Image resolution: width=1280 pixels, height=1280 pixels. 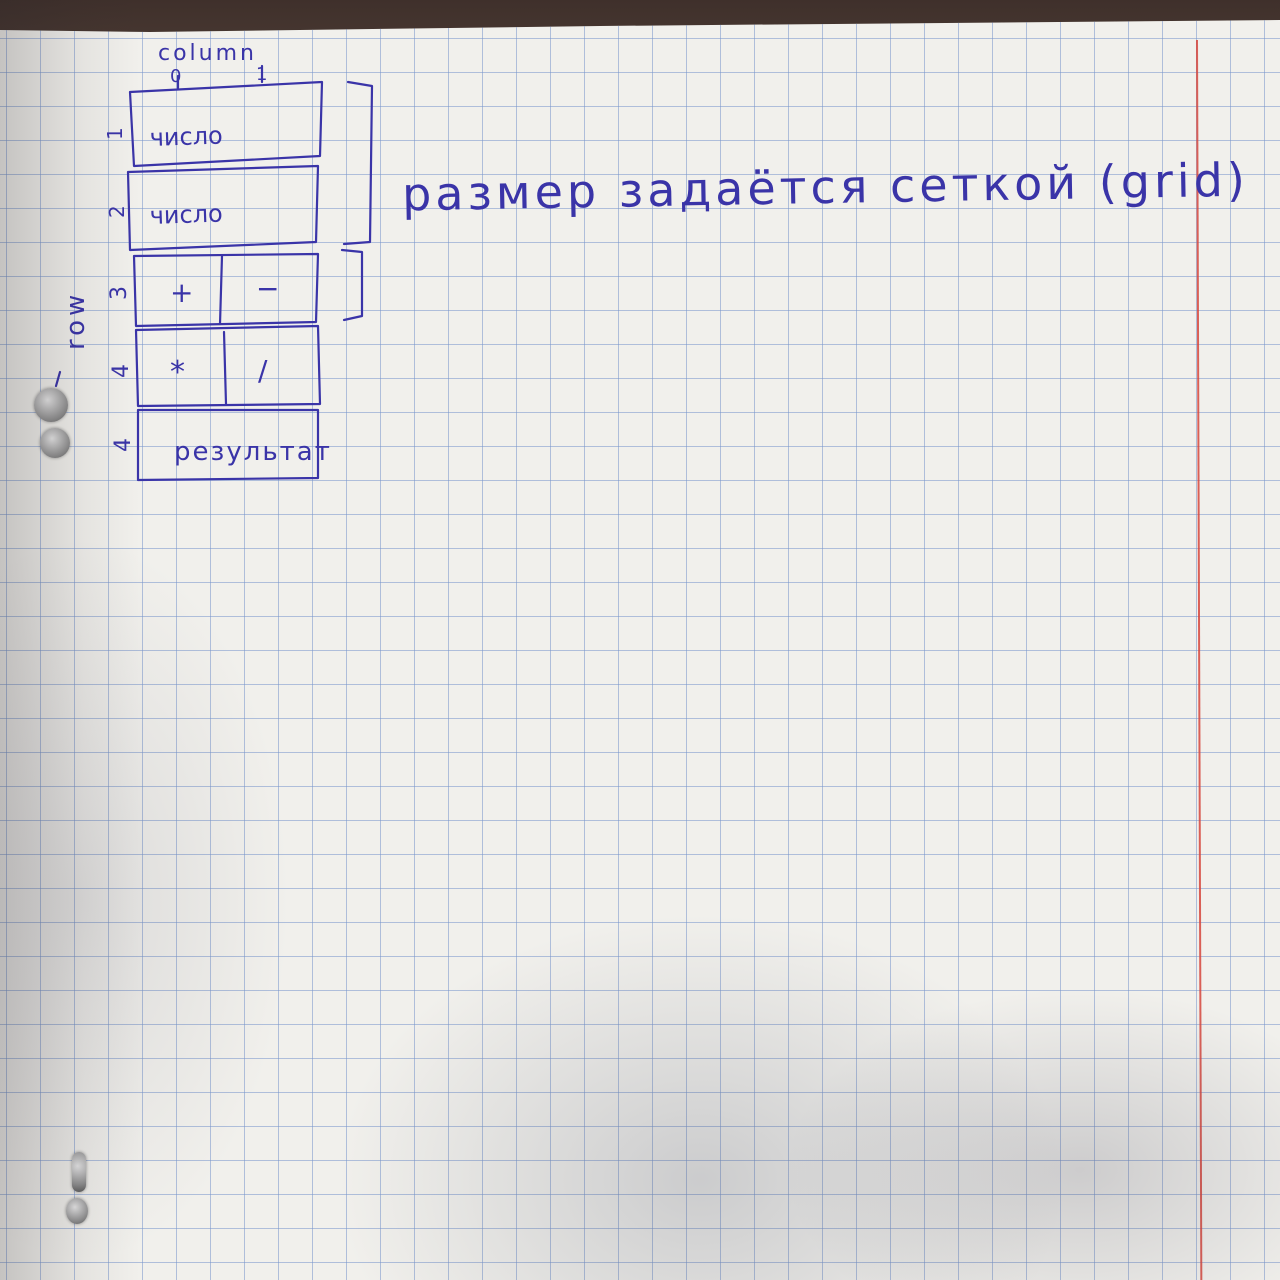 I want to click on cell-row4-box, so click(x=228, y=366).